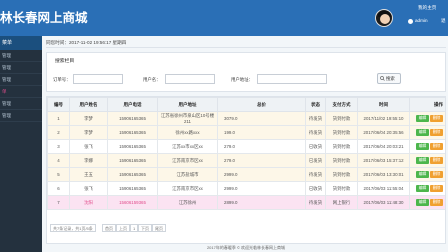 The image size is (448, 252). I want to click on sidebar-item-5: 管理, so click(21, 104).